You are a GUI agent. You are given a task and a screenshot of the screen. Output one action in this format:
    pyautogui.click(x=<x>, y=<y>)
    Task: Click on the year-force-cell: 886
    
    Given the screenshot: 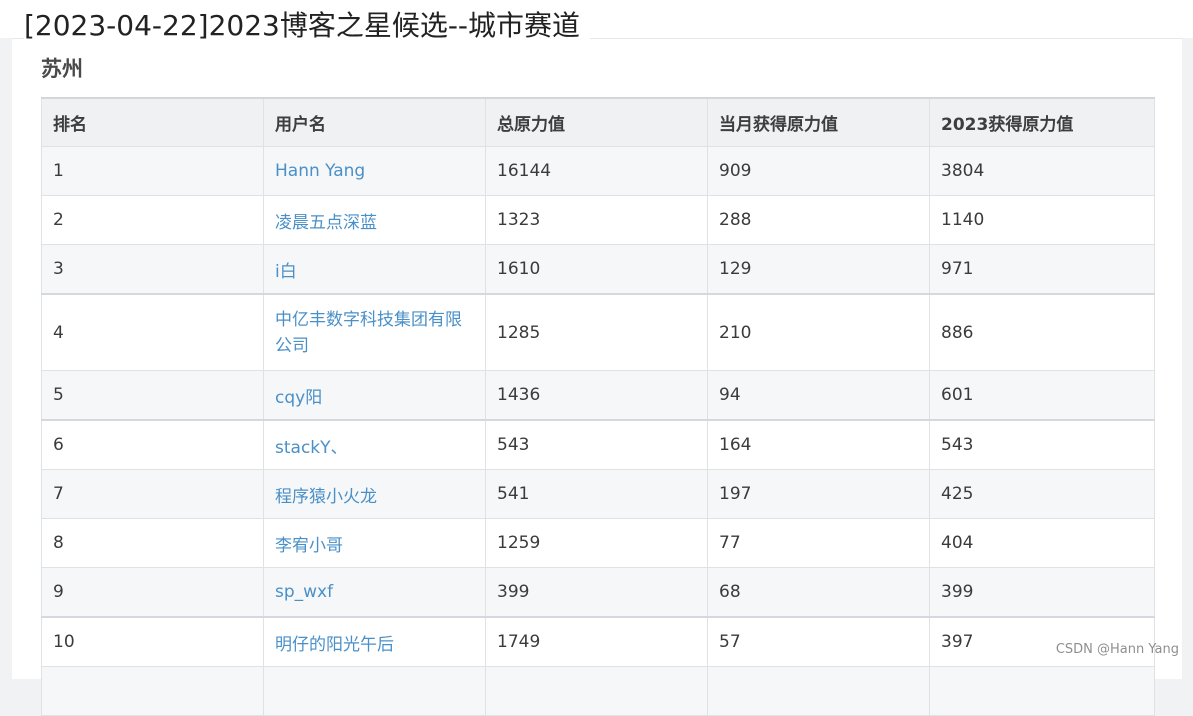 What is the action you would take?
    pyautogui.click(x=1042, y=332)
    